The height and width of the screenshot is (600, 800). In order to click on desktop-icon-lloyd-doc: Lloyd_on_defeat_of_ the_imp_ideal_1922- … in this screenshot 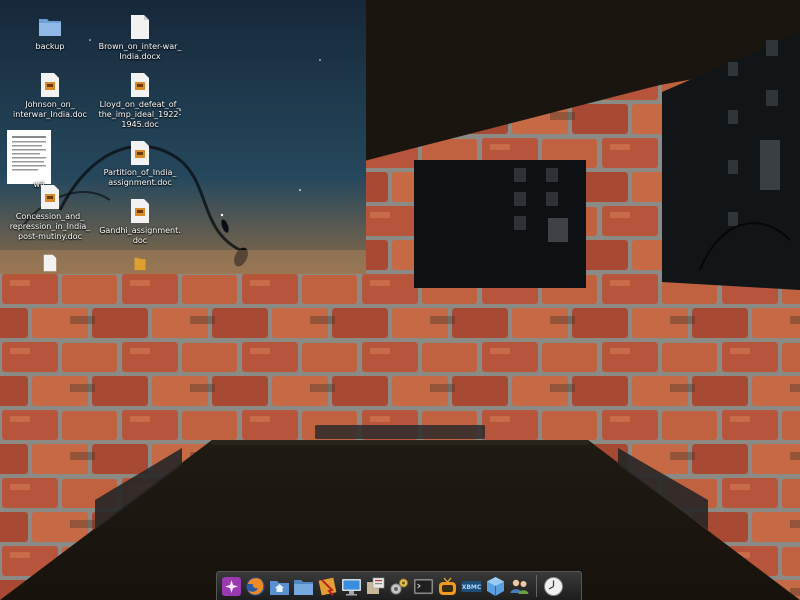, I will do `click(140, 101)`.